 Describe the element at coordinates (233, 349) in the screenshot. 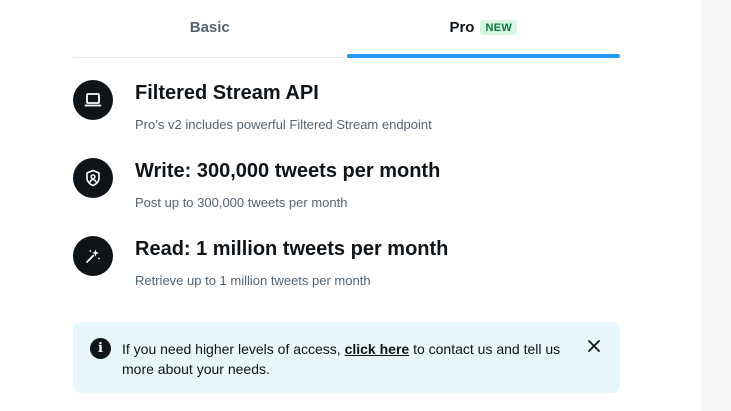

I see `banner-text-before: If you need higher levels of access,` at that location.